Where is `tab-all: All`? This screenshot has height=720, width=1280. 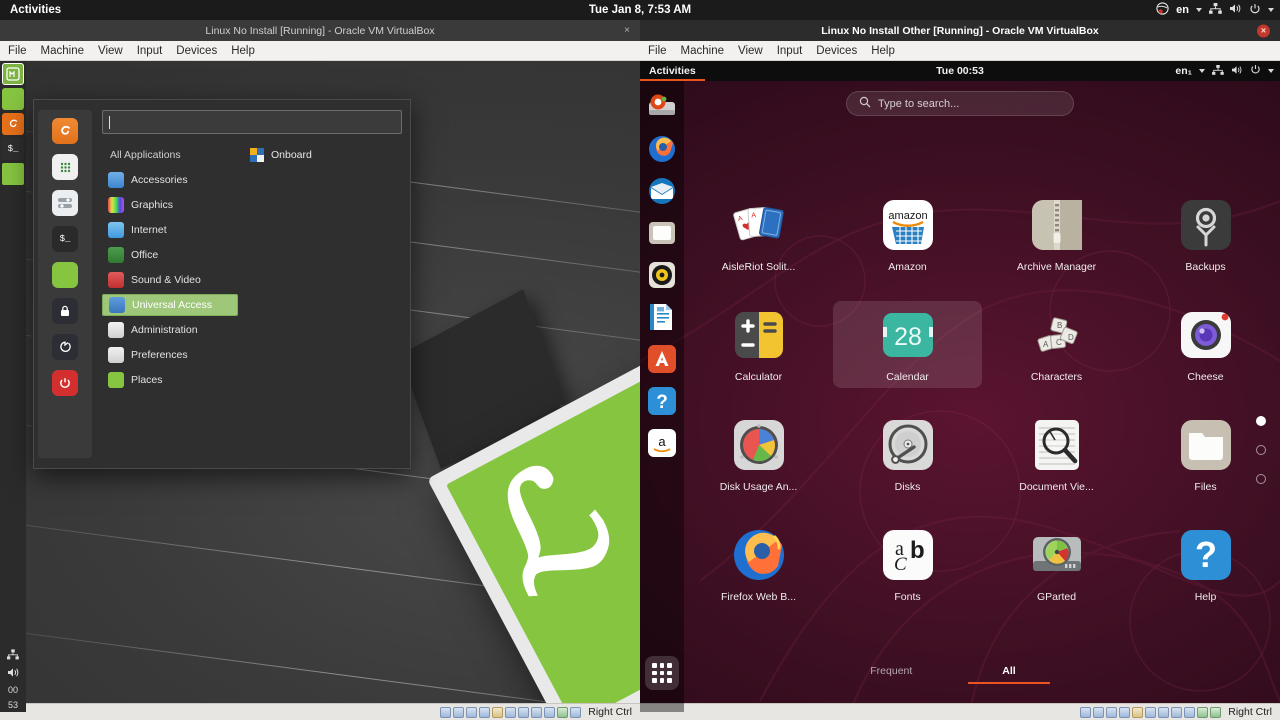
tab-all: All is located at coordinates (1009, 674).